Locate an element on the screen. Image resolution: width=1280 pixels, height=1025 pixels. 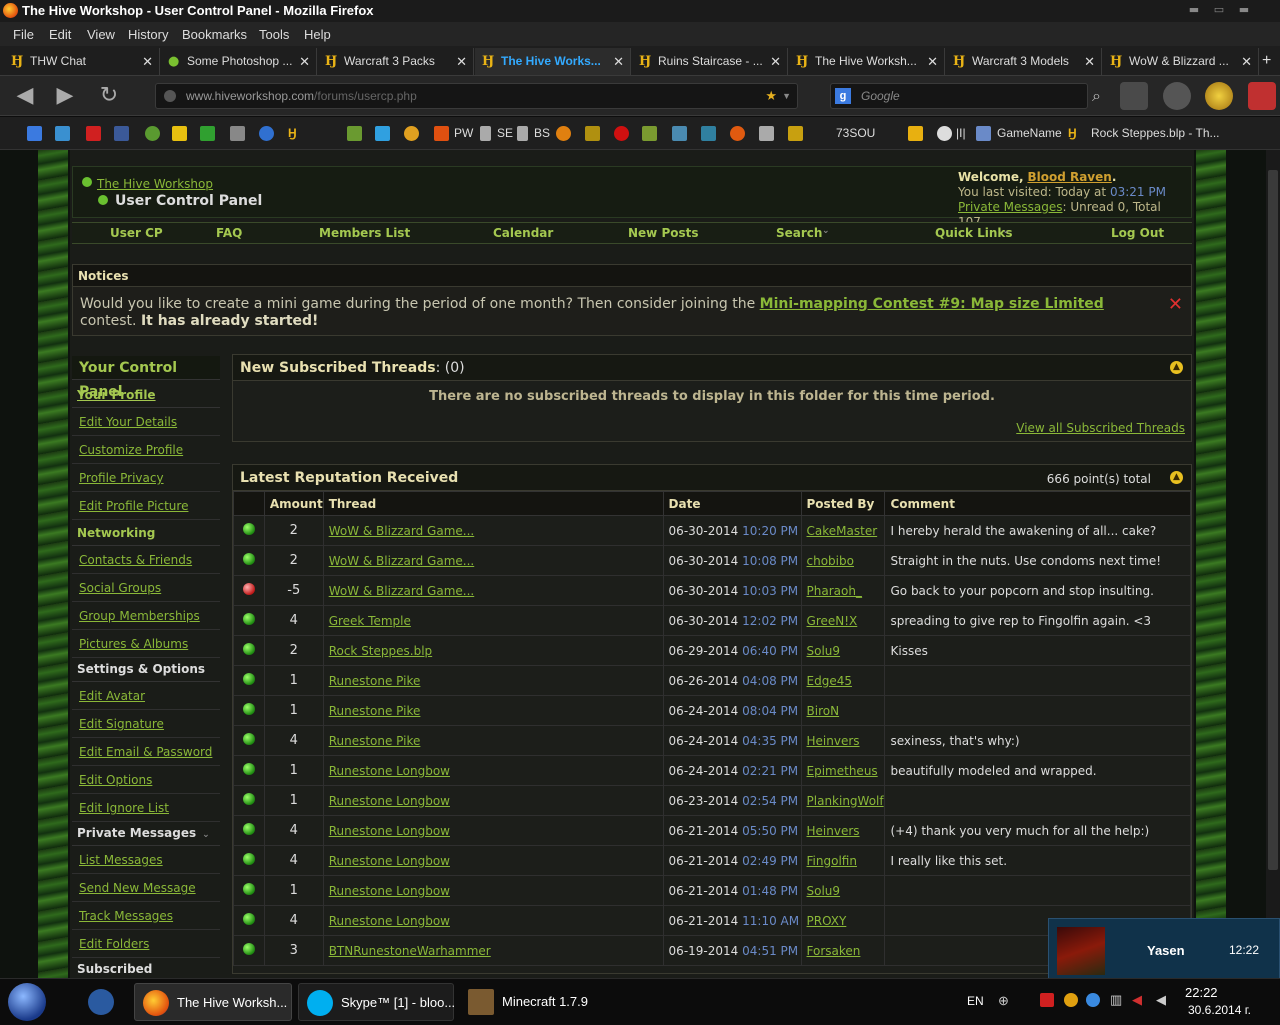
sidebar-item-edit-details: Edit Your Details is located at coordinates (146, 422).